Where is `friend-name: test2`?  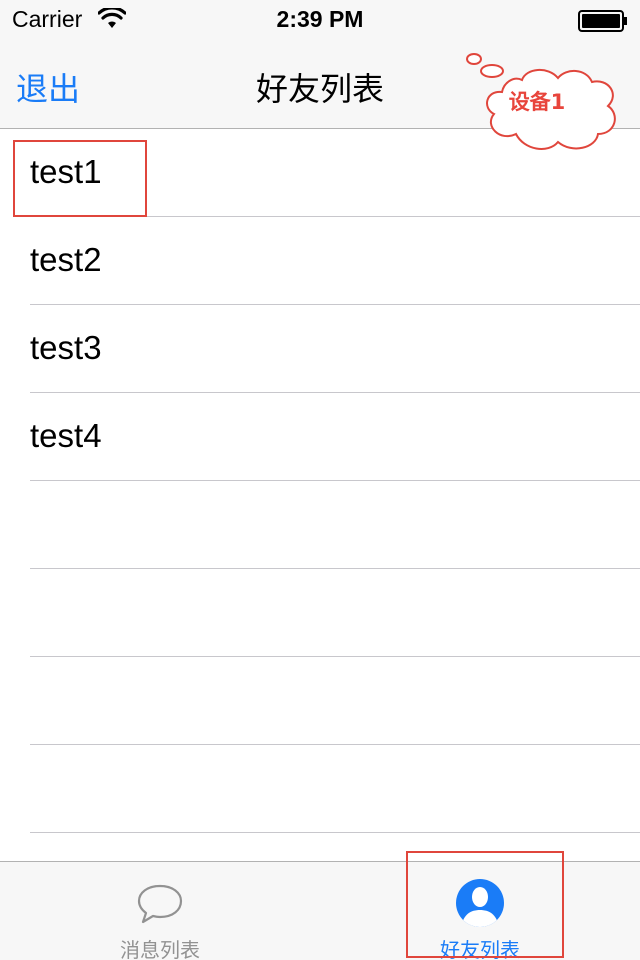 friend-name: test2 is located at coordinates (66, 259).